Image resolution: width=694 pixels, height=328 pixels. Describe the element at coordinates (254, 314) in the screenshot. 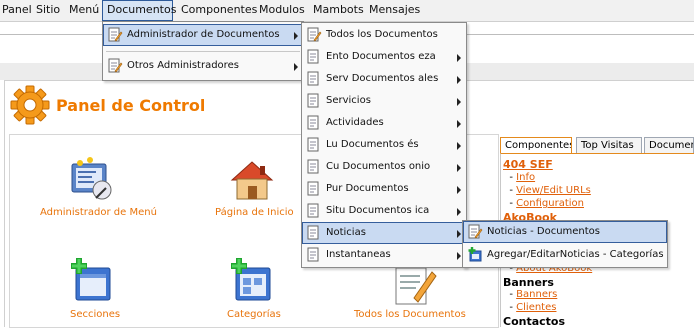

I see `categories-label: Categorías` at that location.